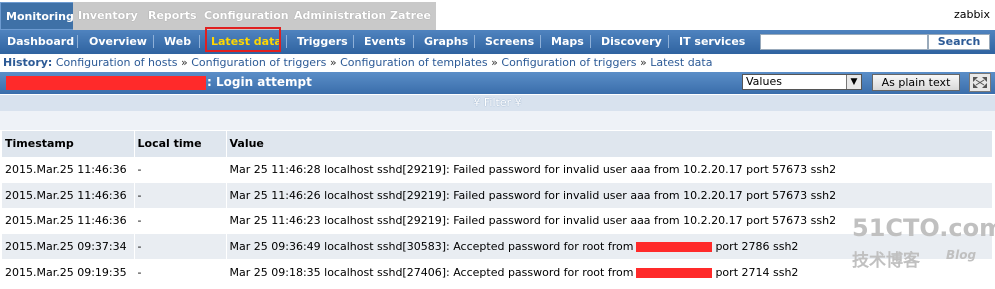 The width and height of the screenshot is (995, 289). I want to click on history-label: History:, so click(28, 62).